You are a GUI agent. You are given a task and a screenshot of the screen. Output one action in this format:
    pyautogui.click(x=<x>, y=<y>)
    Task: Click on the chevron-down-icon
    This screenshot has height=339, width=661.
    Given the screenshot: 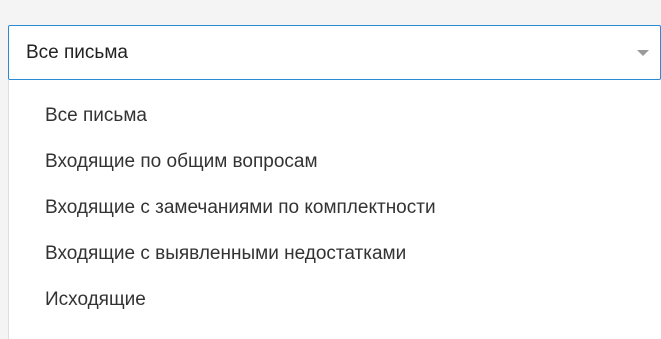 What is the action you would take?
    pyautogui.click(x=643, y=53)
    